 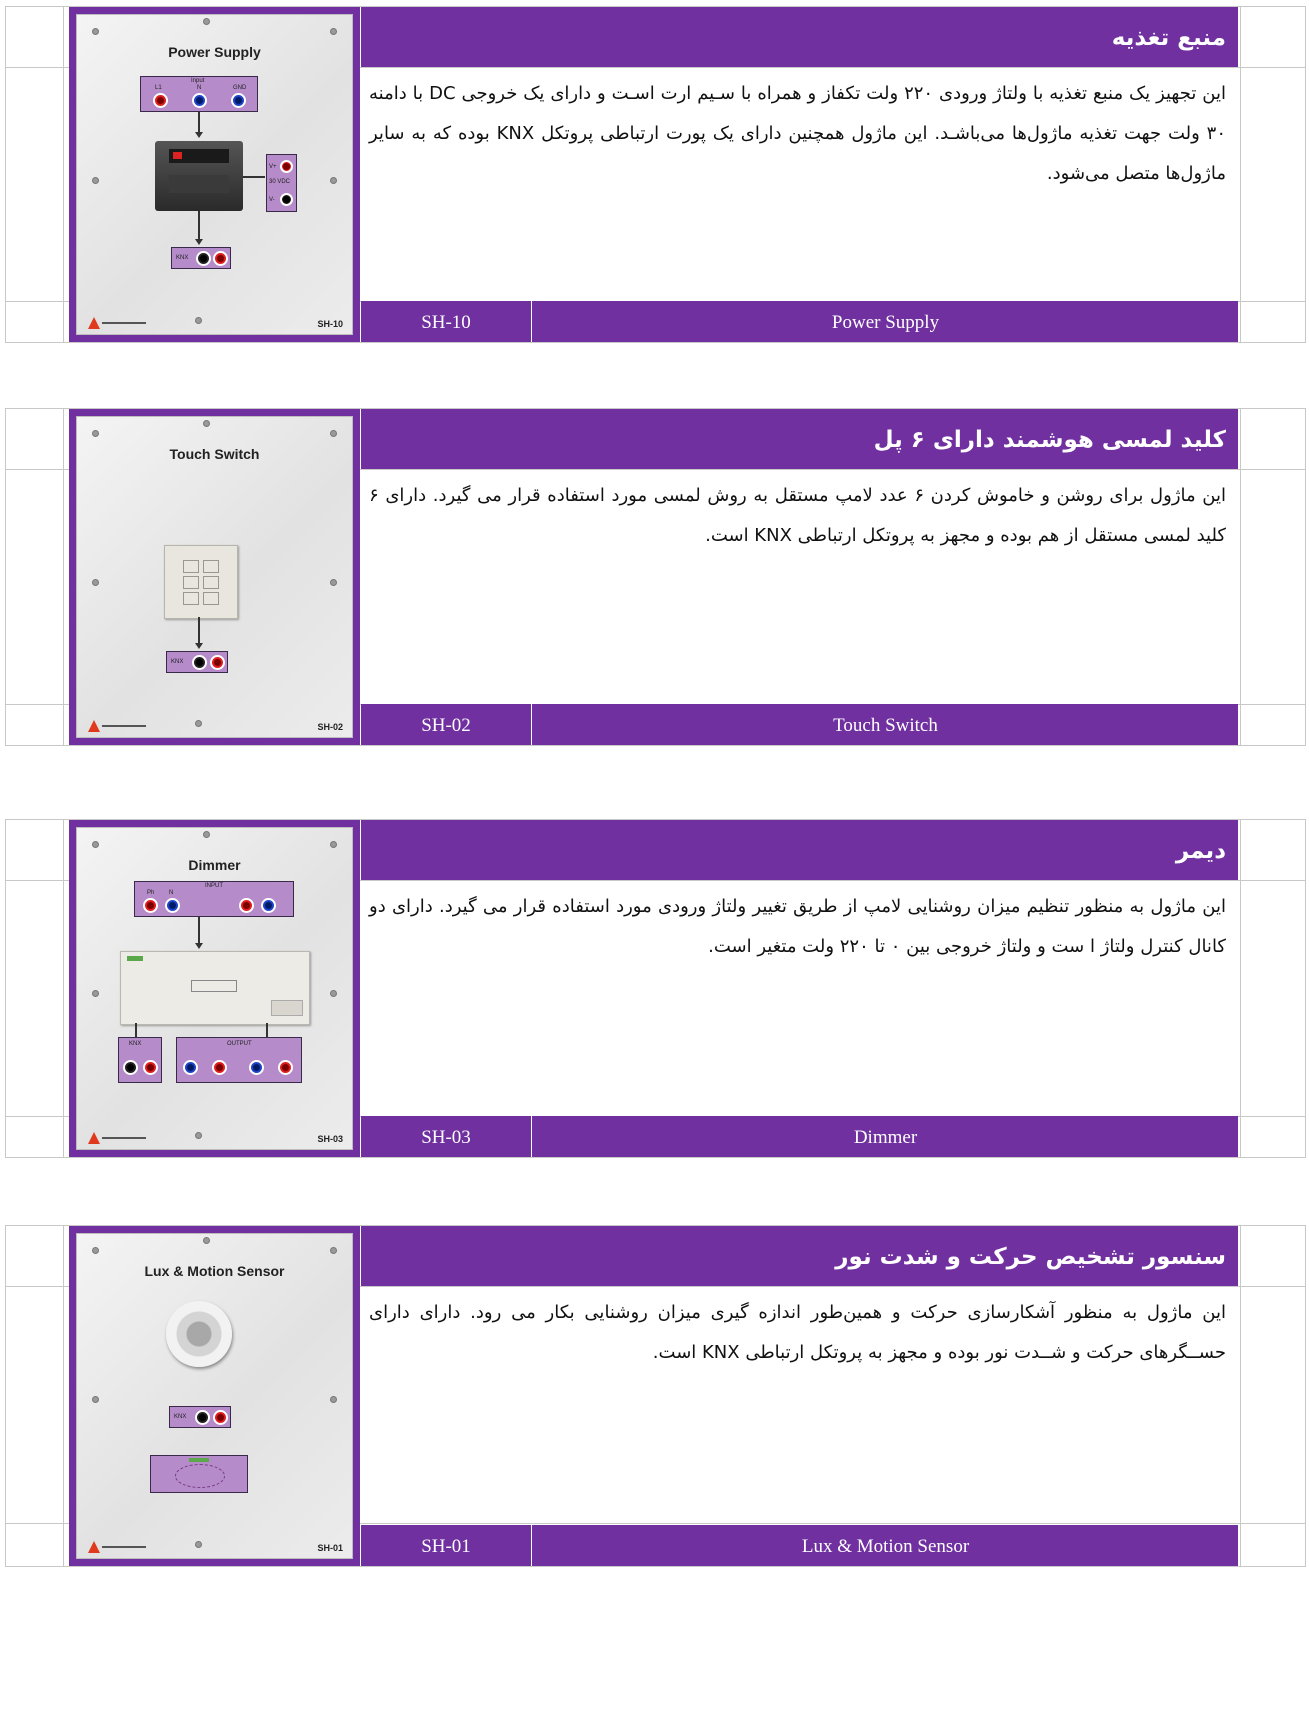 What do you see at coordinates (214, 454) in the screenshot?
I see `board-title: Touch Switch` at bounding box center [214, 454].